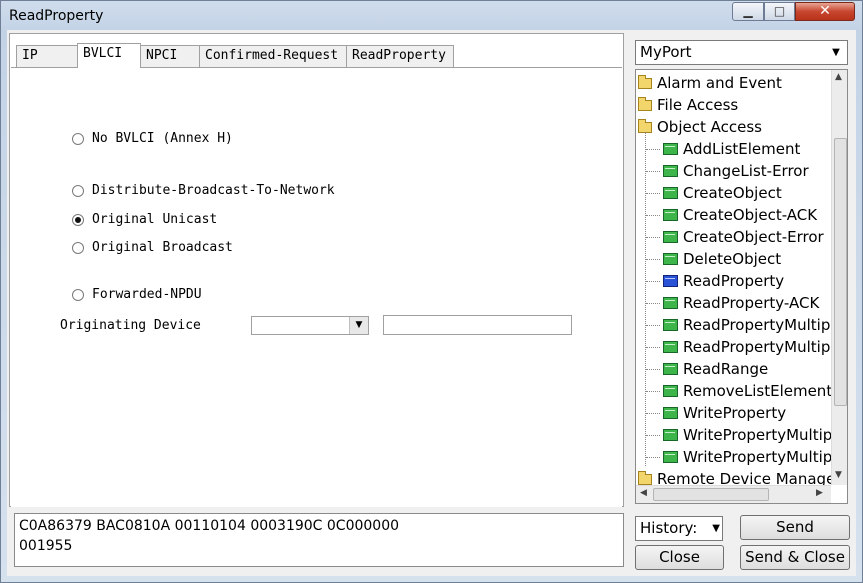 The width and height of the screenshot is (863, 583). What do you see at coordinates (751, 303) in the screenshot?
I see `tree-item-label: ReadProperty-ACK` at bounding box center [751, 303].